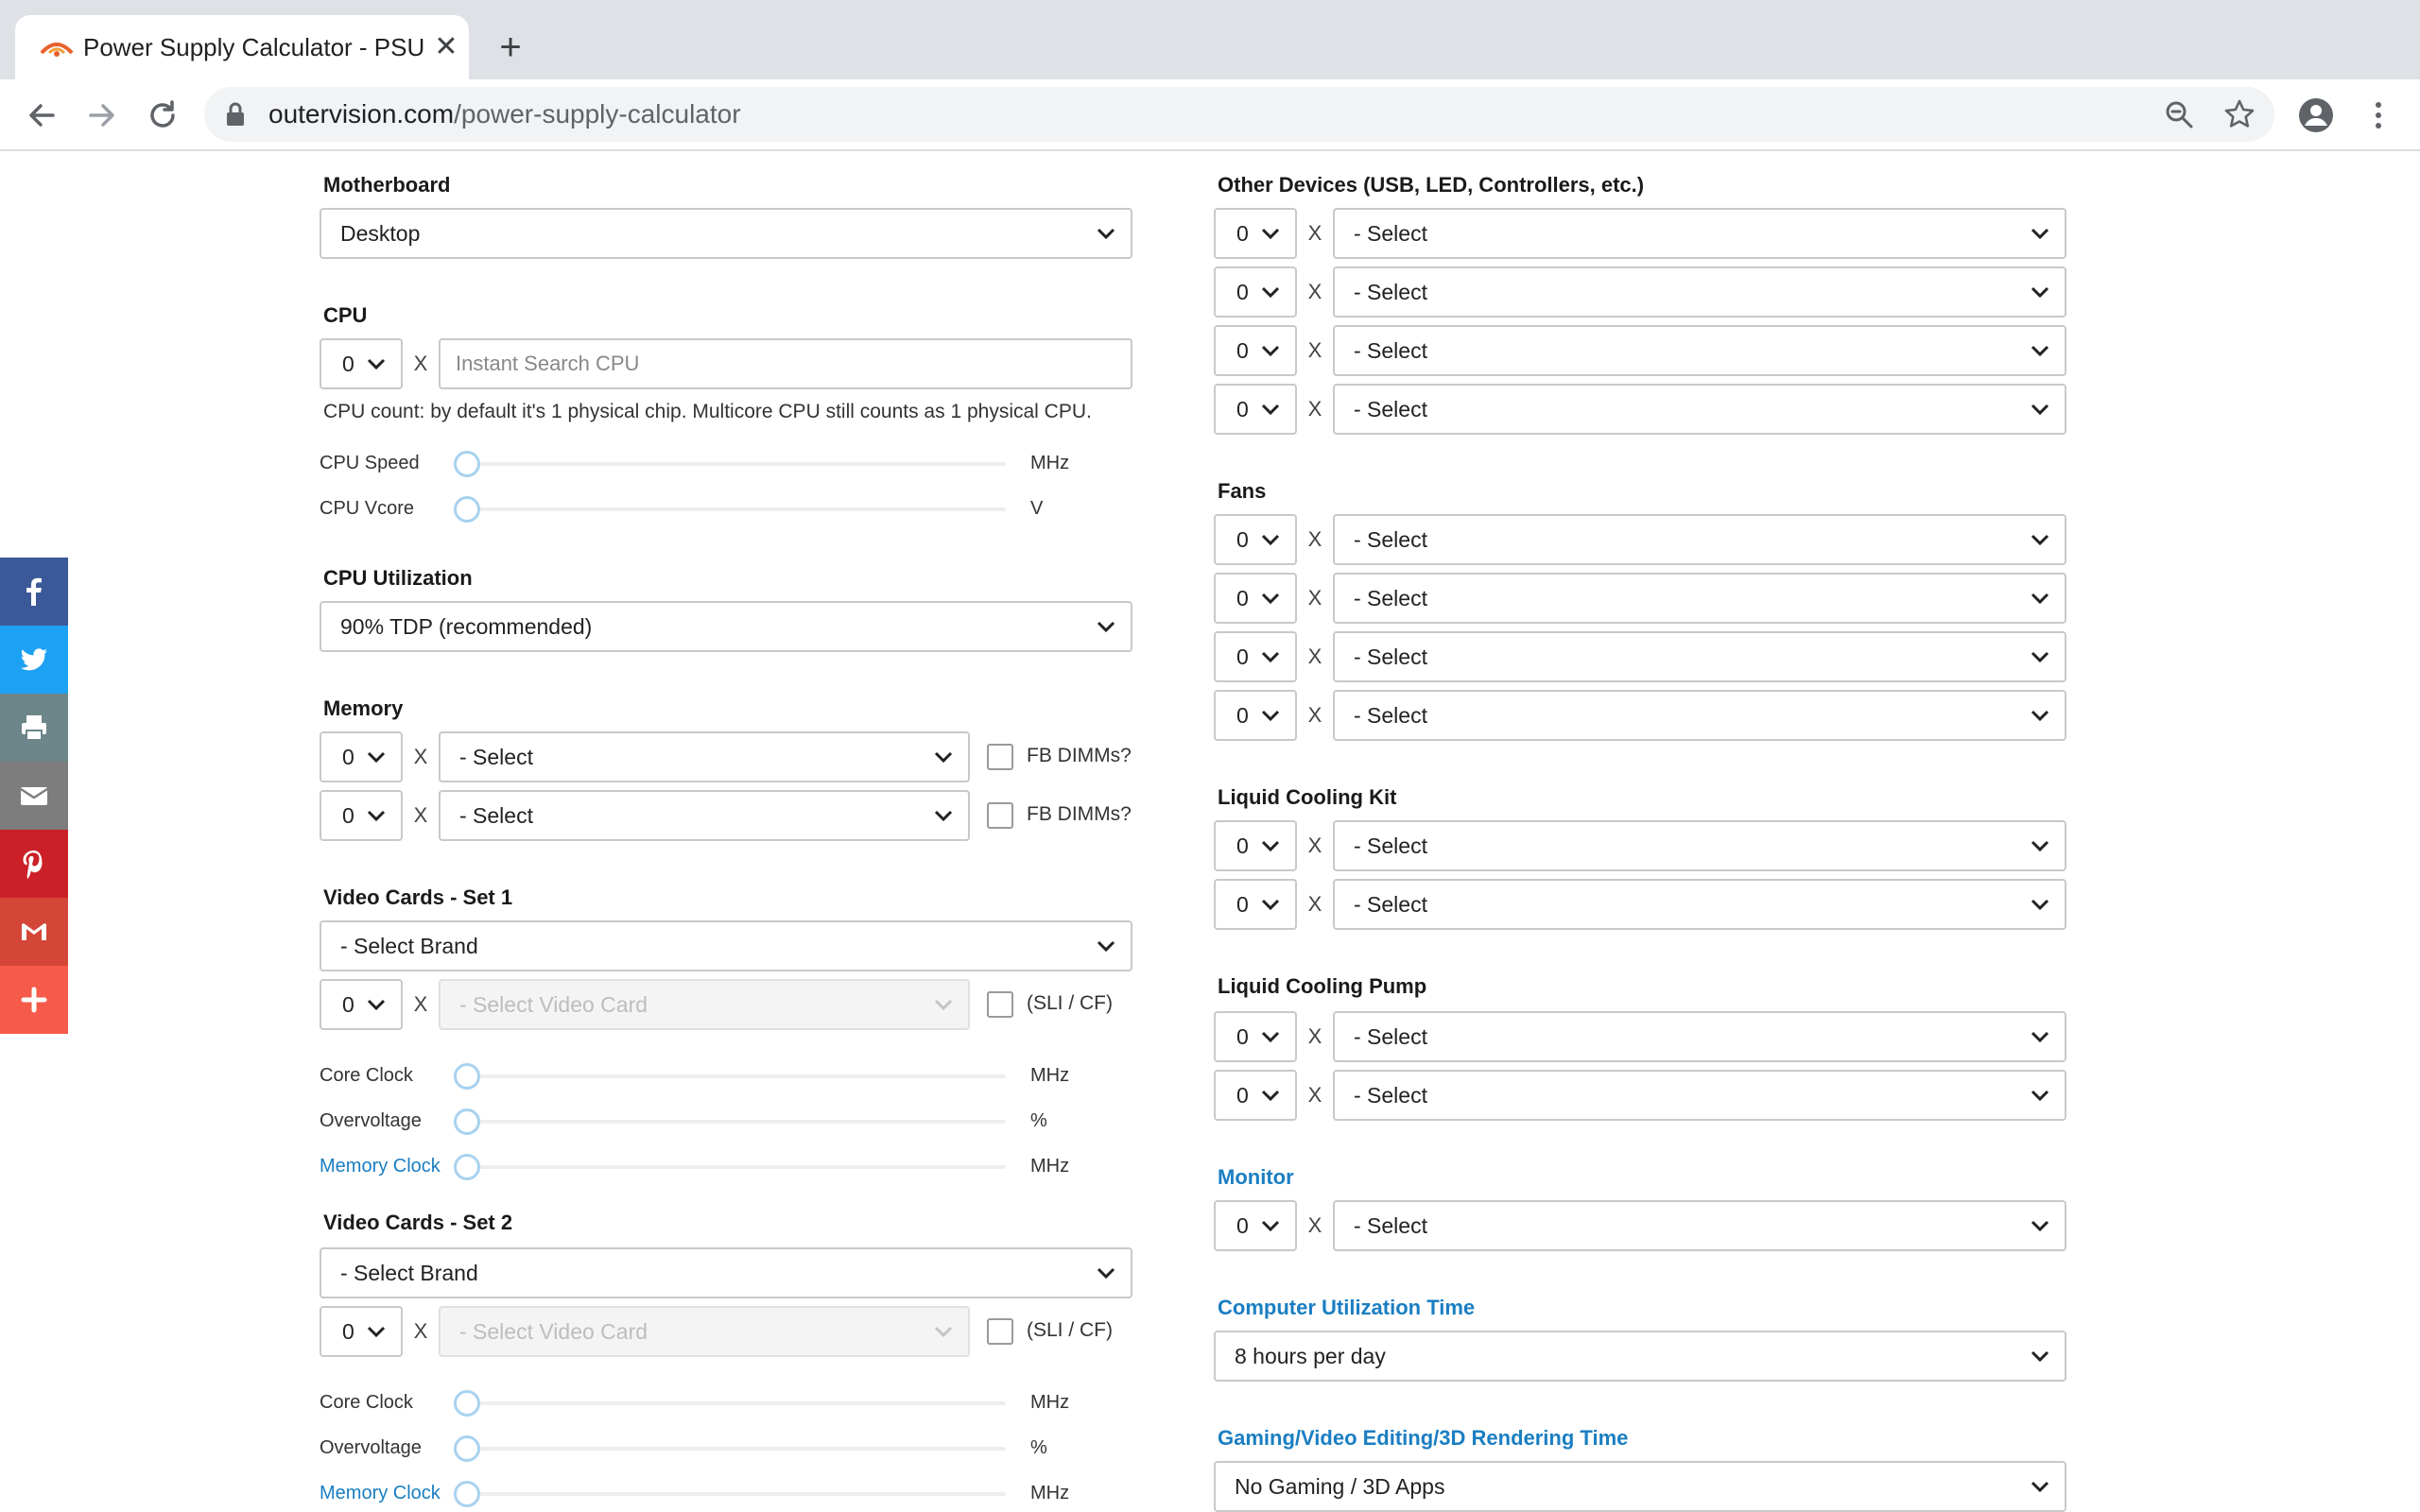 This screenshot has height=1512, width=2420. What do you see at coordinates (361, 756) in the screenshot?
I see `memory-count-select-1: 0` at bounding box center [361, 756].